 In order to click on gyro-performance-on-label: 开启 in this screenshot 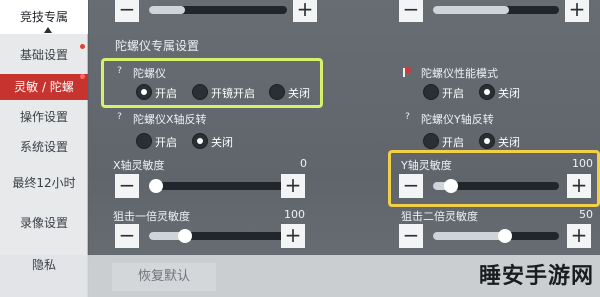, I will do `click(453, 93)`.